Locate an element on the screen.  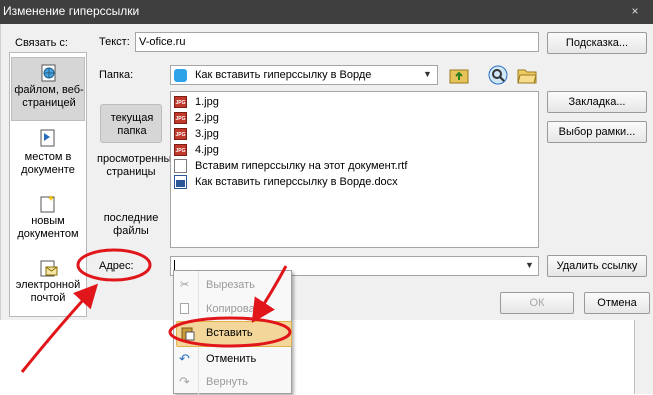
text-input: V-ofice.ru is located at coordinates (337, 42).